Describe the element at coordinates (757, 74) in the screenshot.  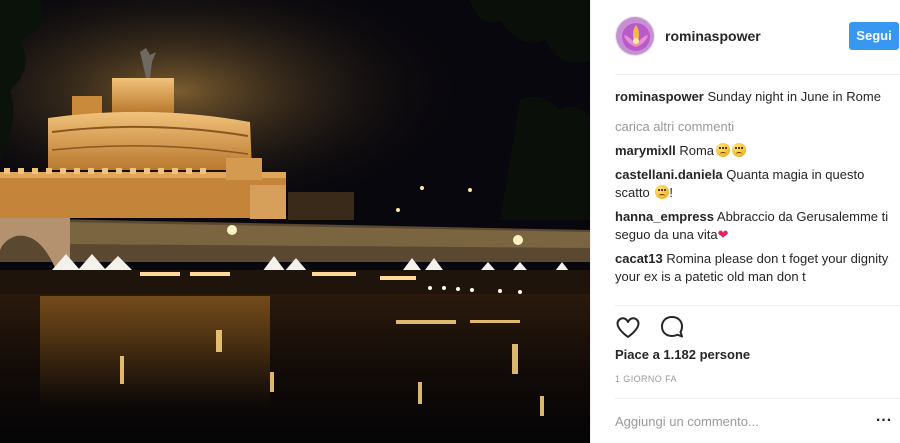
I see `header-divider` at that location.